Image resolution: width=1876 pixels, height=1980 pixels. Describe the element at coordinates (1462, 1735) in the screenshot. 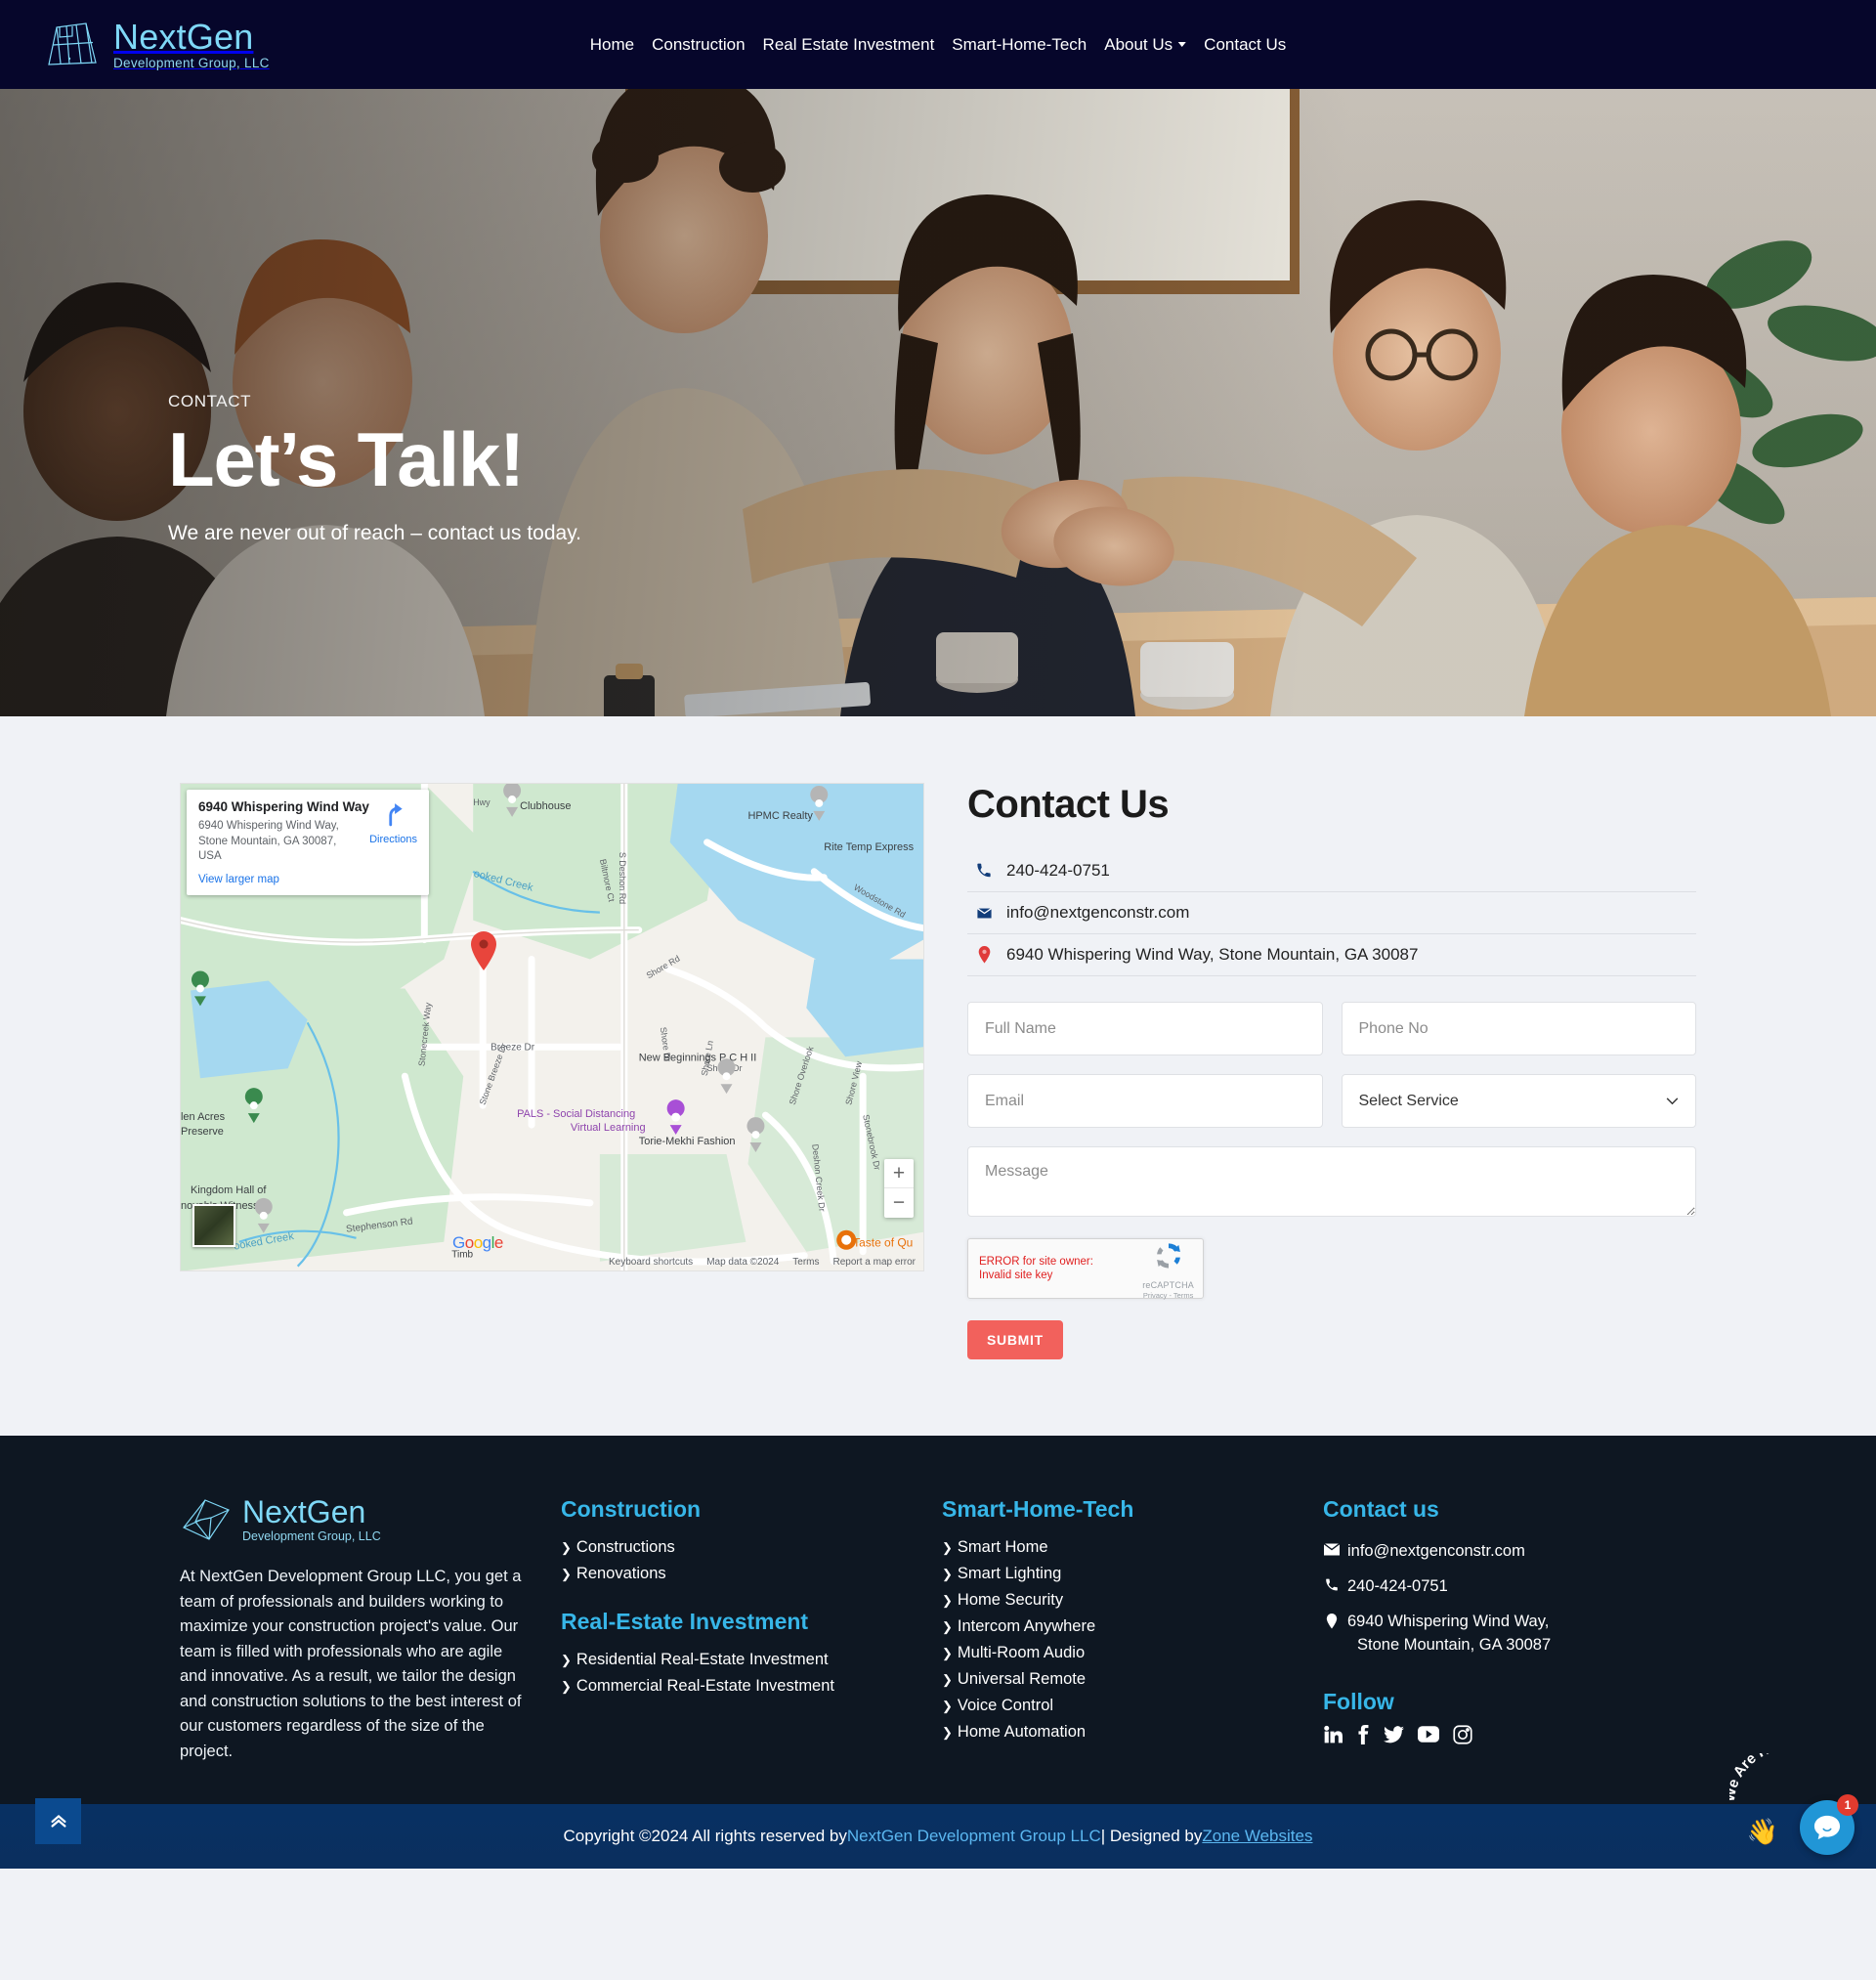

I see `instagram-icon` at that location.